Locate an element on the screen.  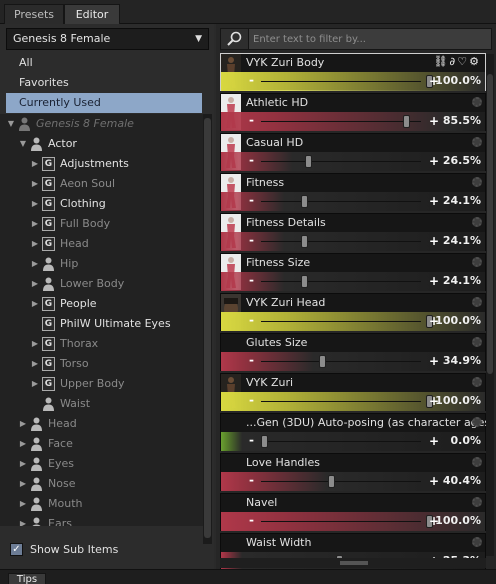
category-currently-used: Currently Used is located at coordinates (104, 103).